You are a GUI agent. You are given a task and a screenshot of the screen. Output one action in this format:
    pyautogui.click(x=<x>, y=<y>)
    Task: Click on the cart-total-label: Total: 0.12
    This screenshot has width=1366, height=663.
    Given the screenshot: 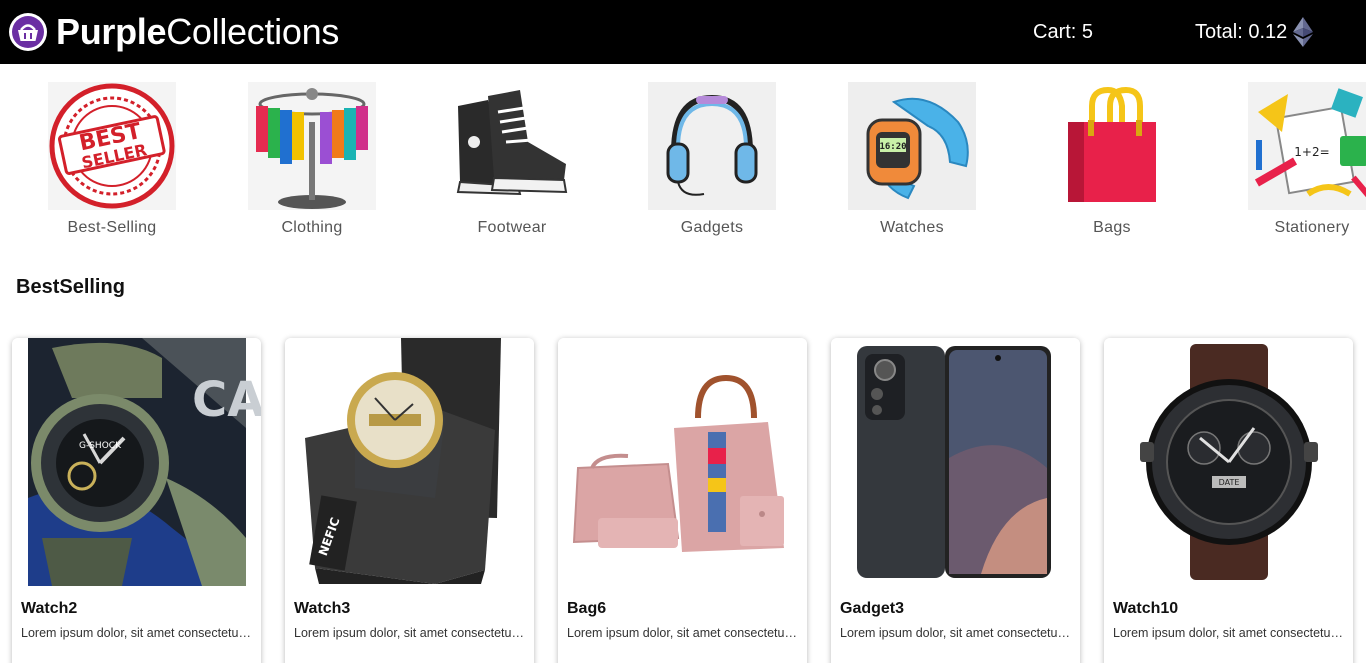 What is the action you would take?
    pyautogui.click(x=1241, y=31)
    